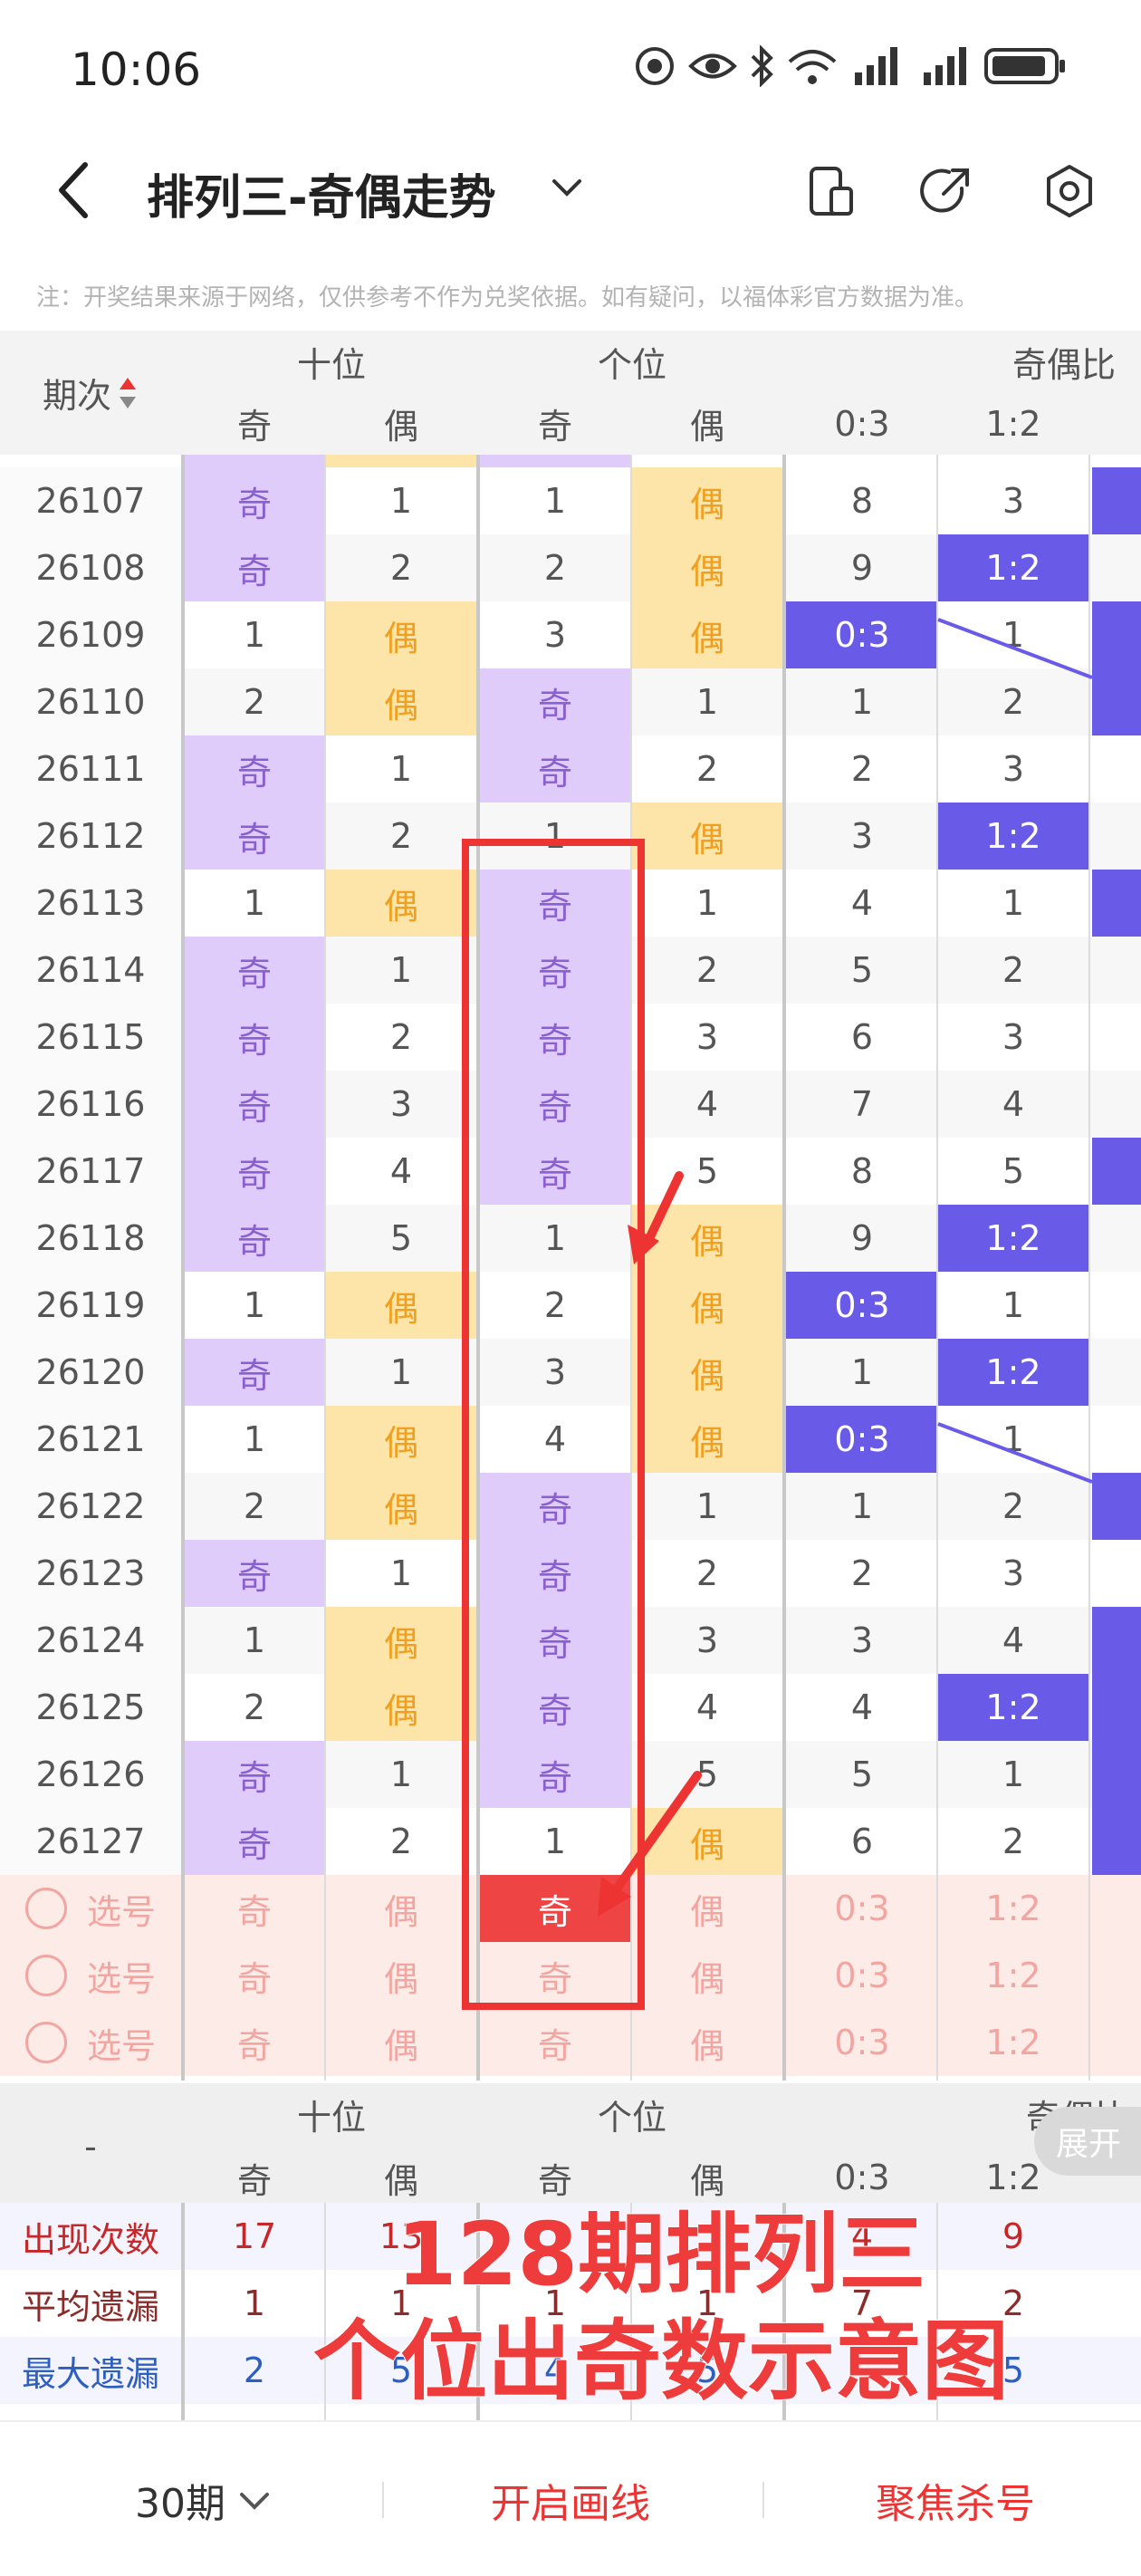  I want to click on table-row: 26117 奇 4 奇 5 8 5, so click(570, 1171).